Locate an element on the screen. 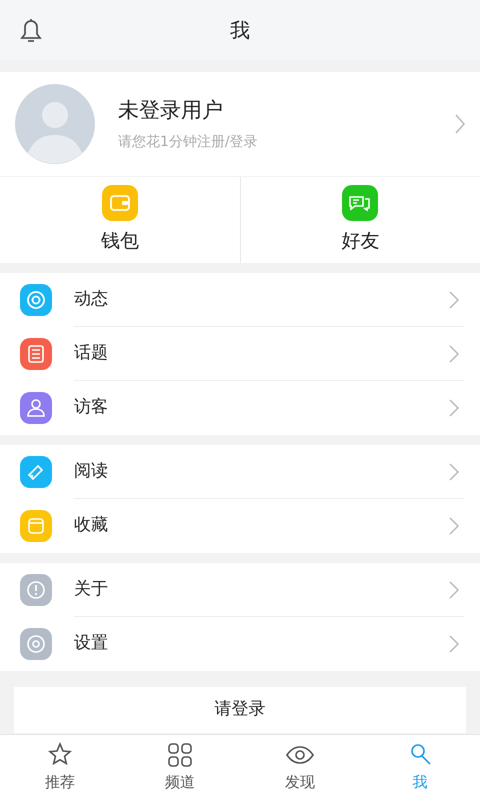  shortcut-tile: 好友 is located at coordinates (360, 220).